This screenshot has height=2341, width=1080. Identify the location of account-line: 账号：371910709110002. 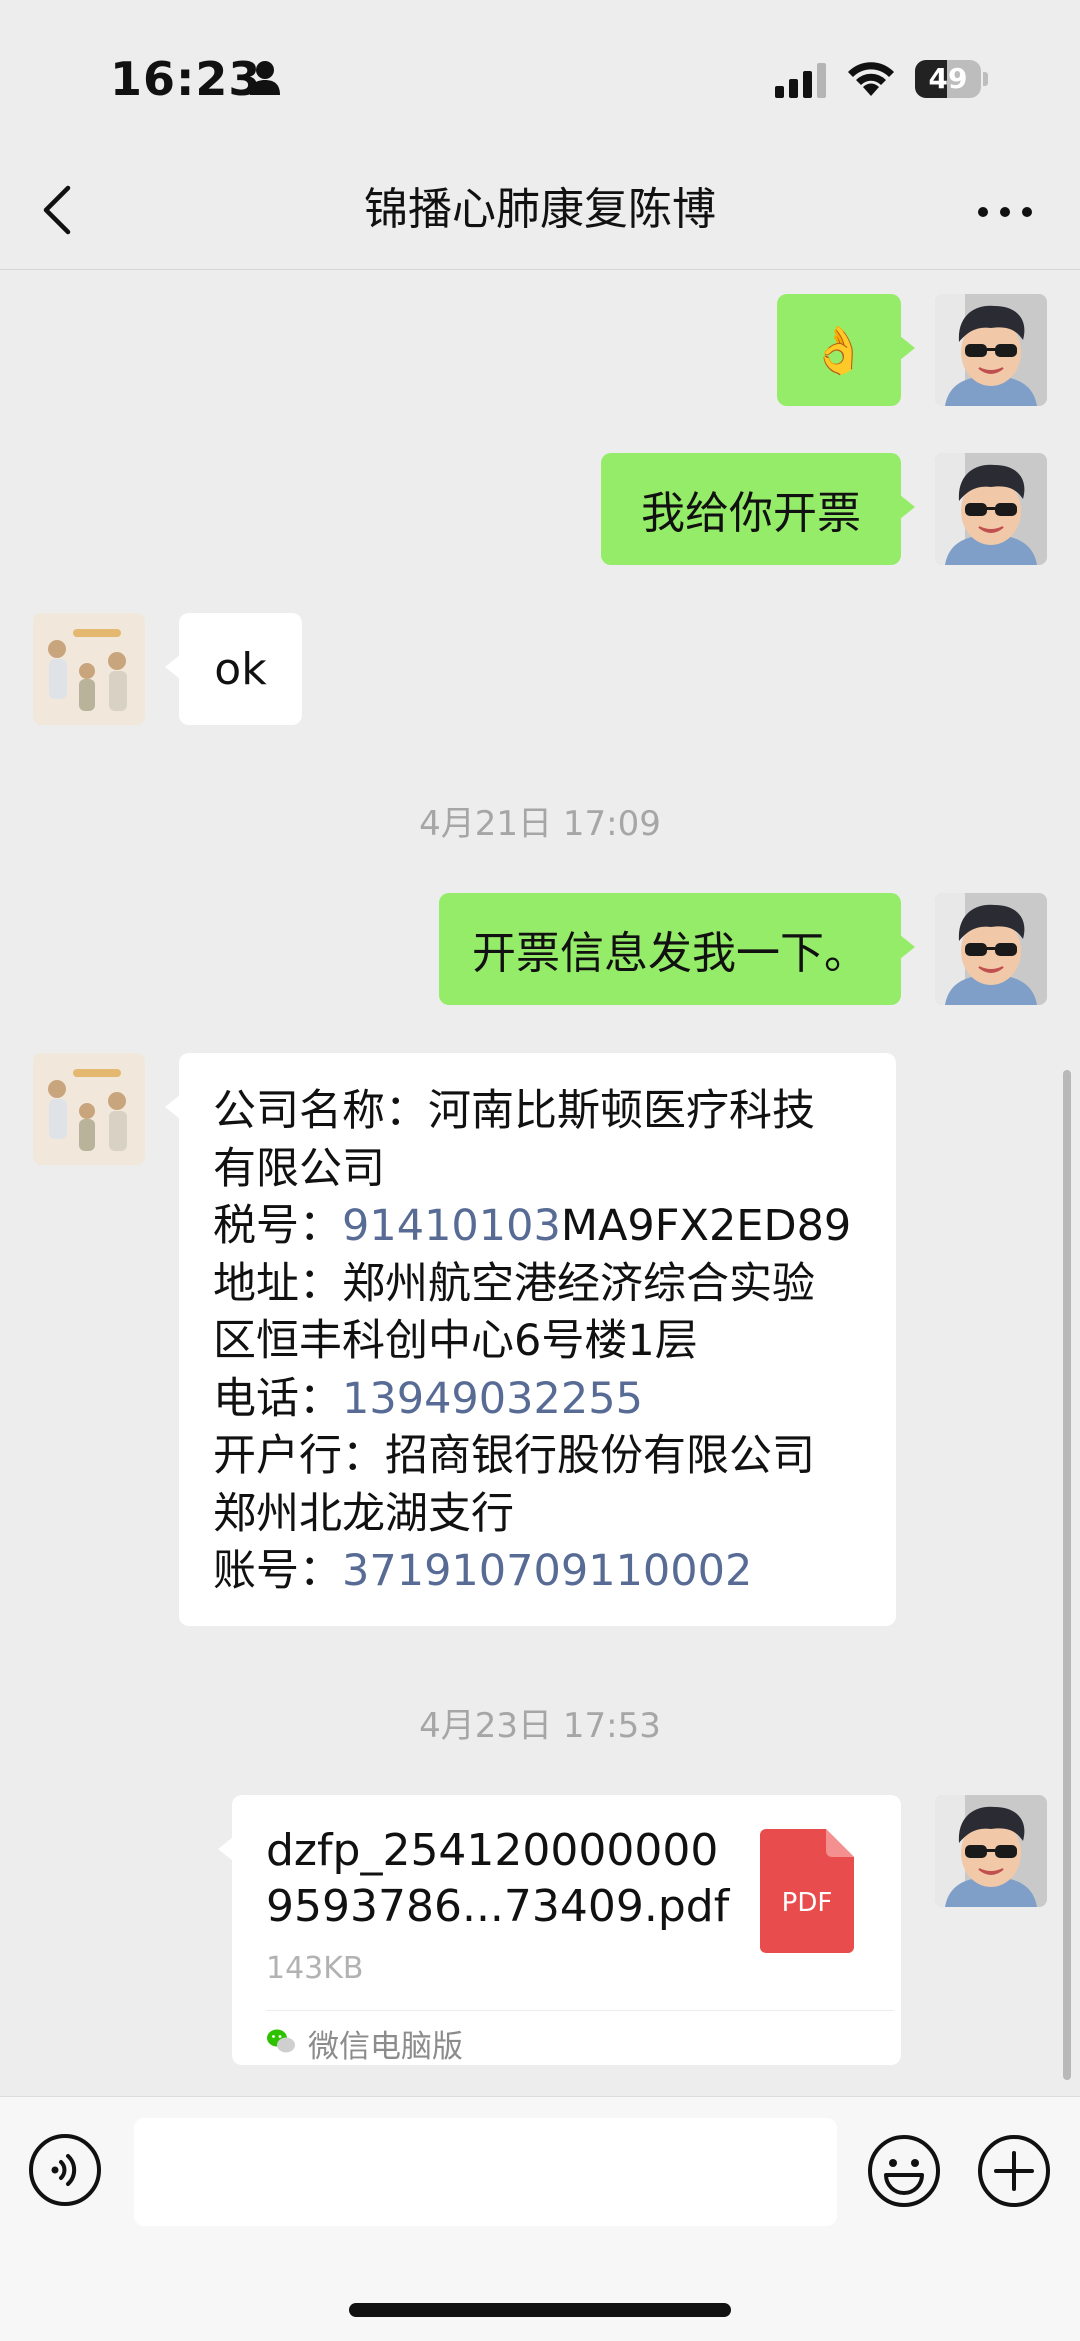
(483, 1571).